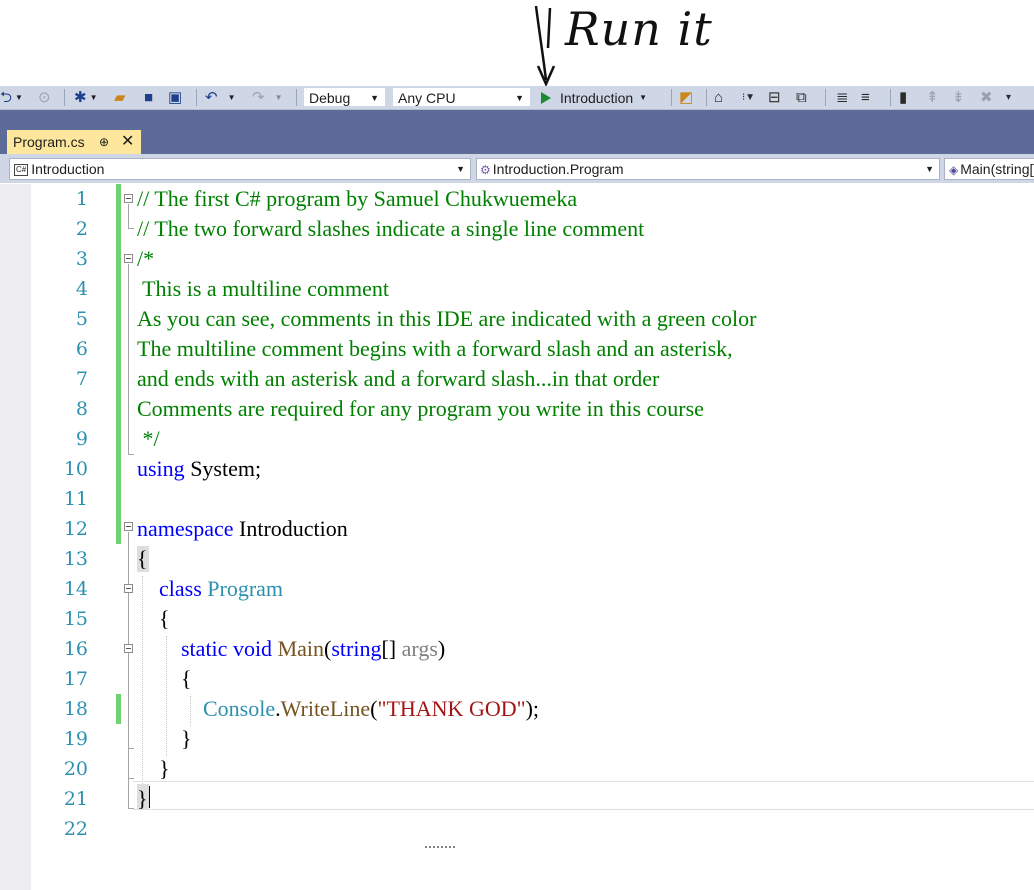 The width and height of the screenshot is (1034, 890). Describe the element at coordinates (231, 97) in the screenshot. I see `chevron-down-icon: ▼` at that location.